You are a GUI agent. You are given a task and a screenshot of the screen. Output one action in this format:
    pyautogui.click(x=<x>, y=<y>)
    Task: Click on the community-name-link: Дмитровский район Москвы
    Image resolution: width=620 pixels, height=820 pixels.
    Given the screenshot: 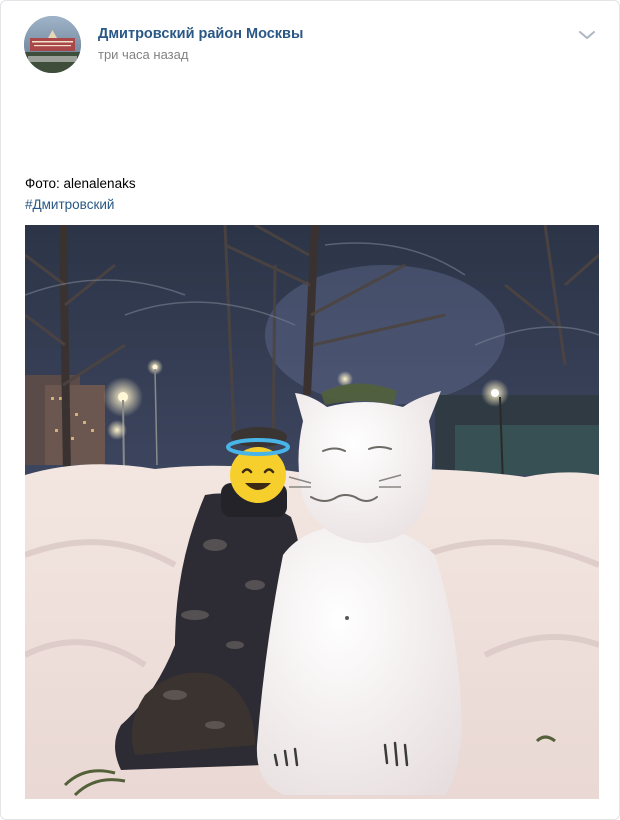 What is the action you would take?
    pyautogui.click(x=200, y=34)
    